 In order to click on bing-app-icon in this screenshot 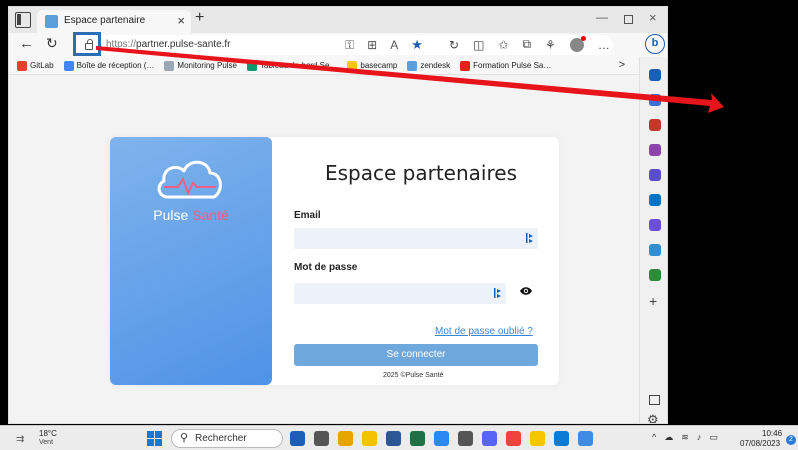, I will do `click(297, 438)`.